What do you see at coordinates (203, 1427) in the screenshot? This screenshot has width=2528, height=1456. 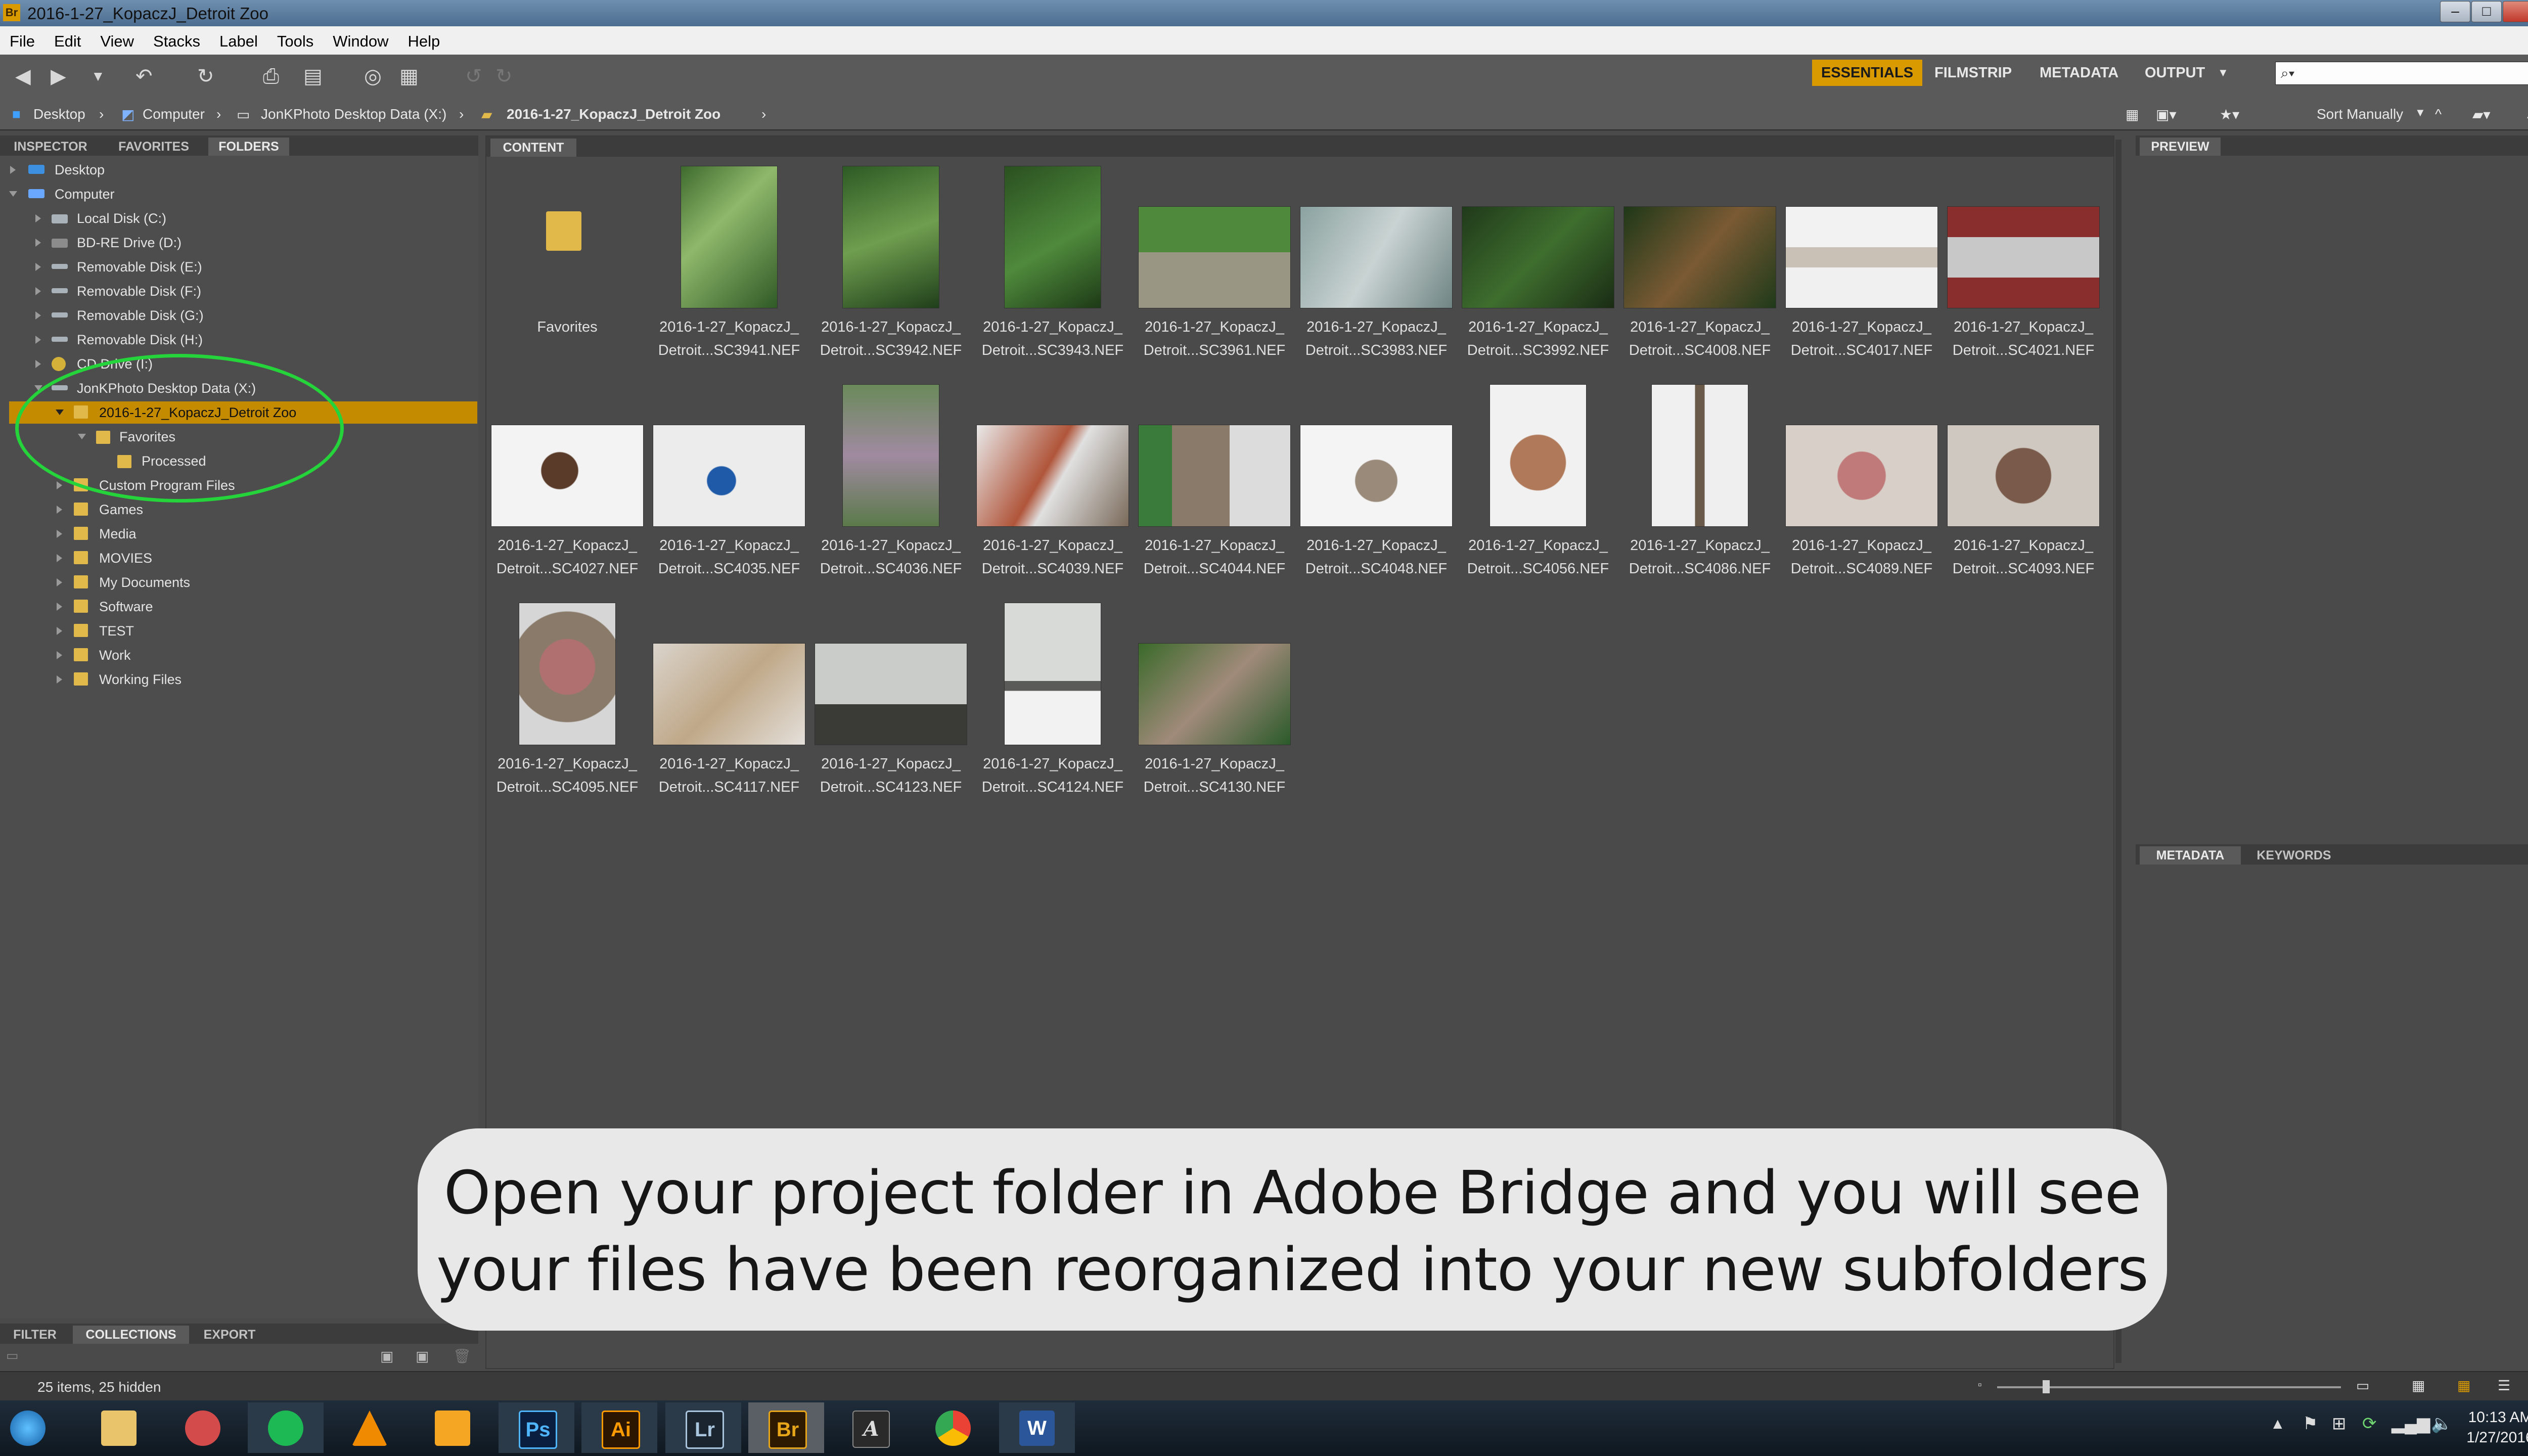 I see `taskbar-snipping` at bounding box center [203, 1427].